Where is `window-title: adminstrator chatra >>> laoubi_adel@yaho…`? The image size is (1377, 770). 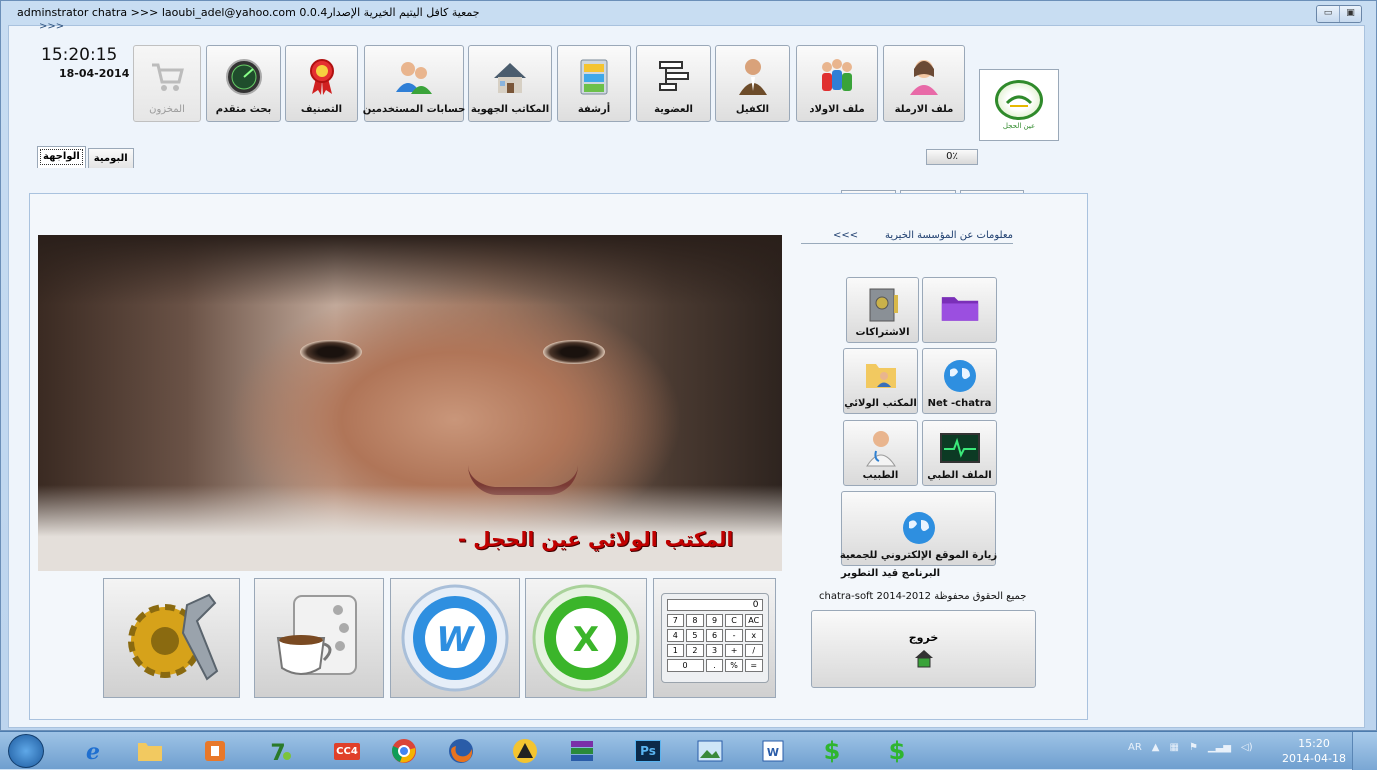
window-title: adminstrator chatra >>> laoubi_adel@yaho… is located at coordinates (248, 12).